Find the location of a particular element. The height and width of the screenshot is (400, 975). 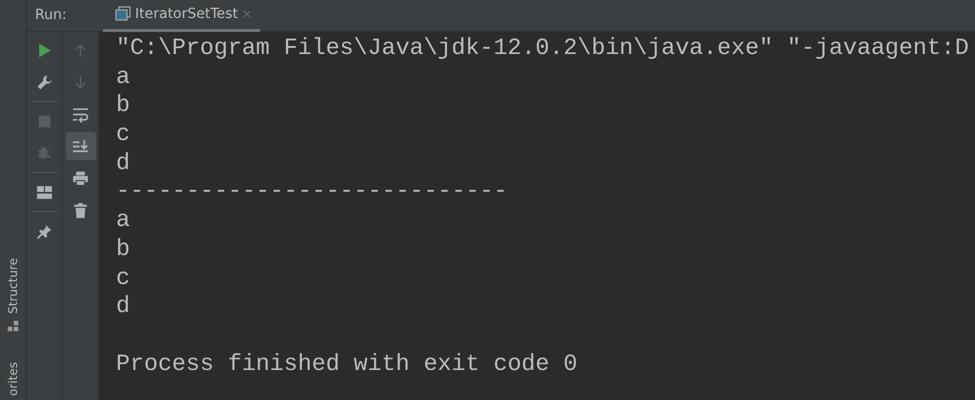

bug-icon is located at coordinates (44, 153).